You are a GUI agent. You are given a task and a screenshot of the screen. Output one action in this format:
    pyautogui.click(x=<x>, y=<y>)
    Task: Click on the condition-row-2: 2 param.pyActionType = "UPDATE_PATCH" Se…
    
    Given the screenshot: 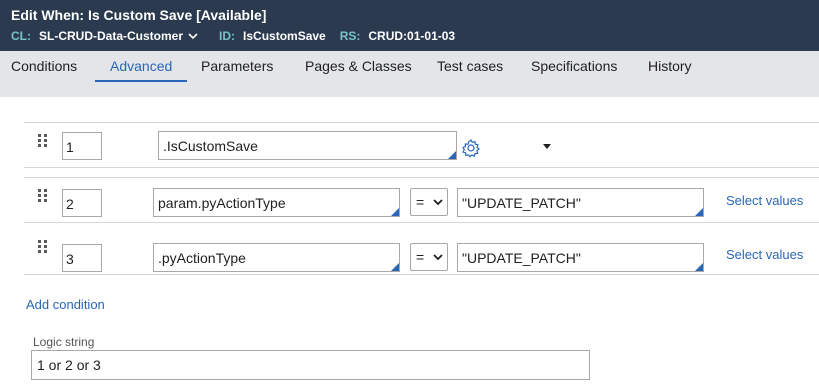 What is the action you would take?
    pyautogui.click(x=421, y=200)
    